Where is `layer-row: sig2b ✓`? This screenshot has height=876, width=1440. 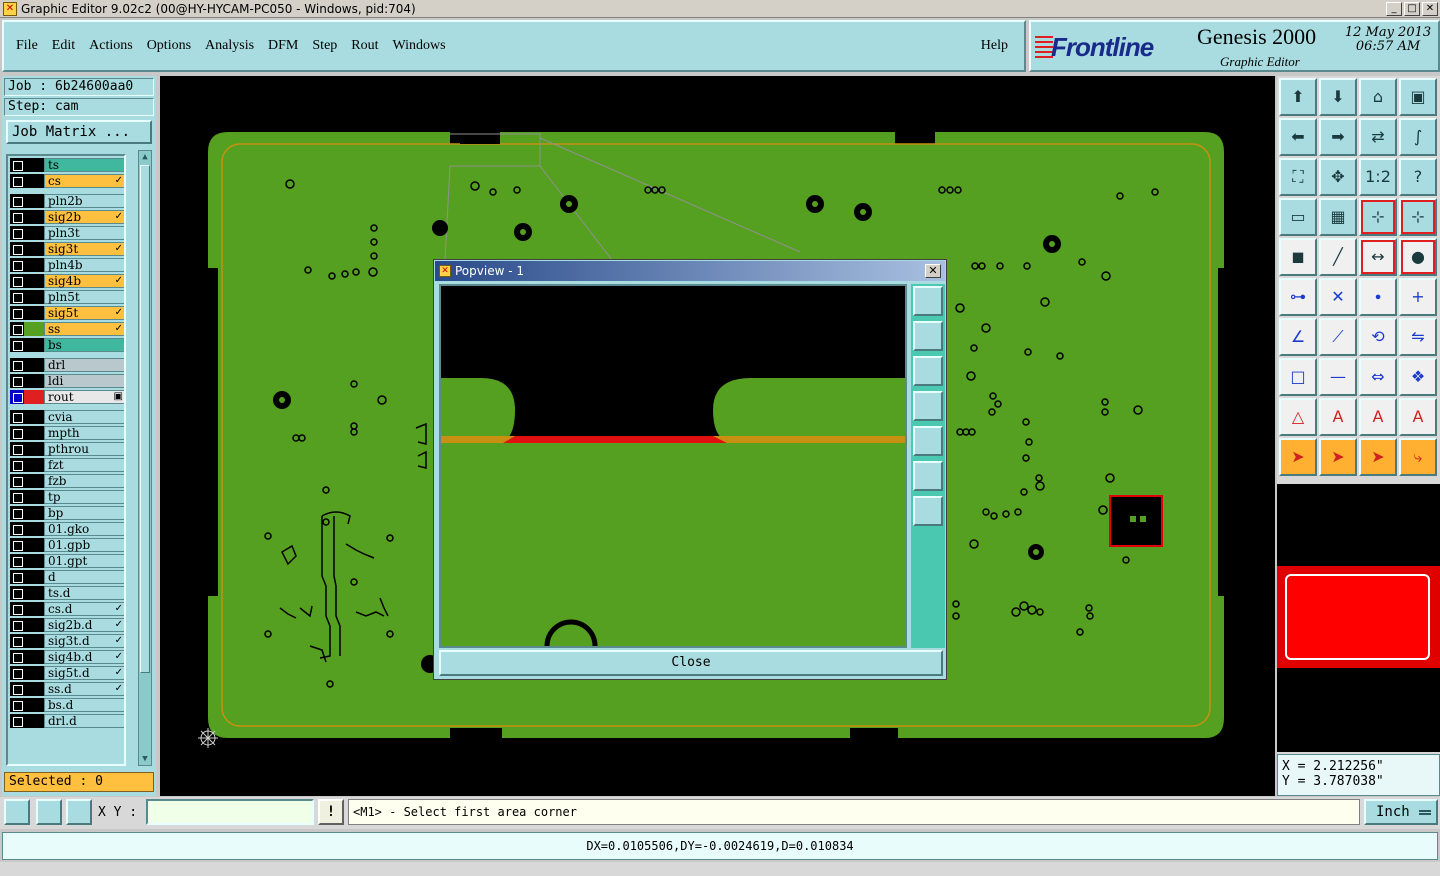
layer-row: sig2b ✓ is located at coordinates (67, 217).